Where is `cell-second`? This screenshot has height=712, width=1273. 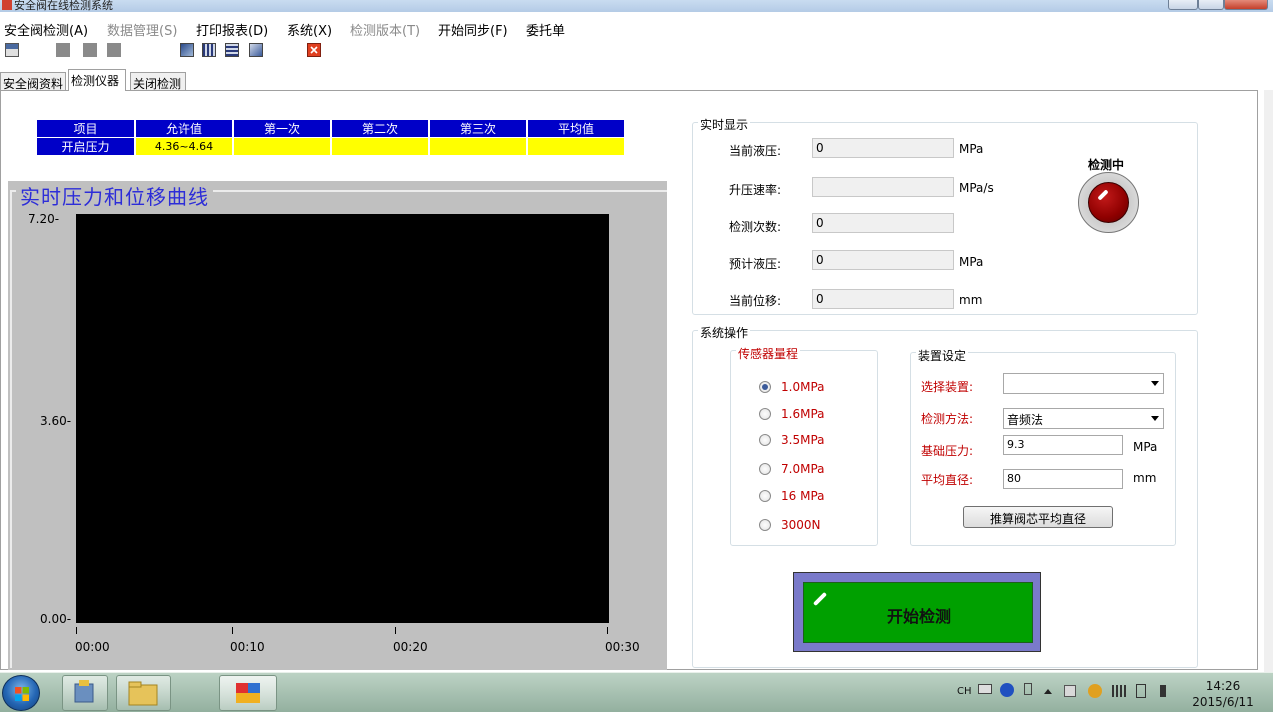 cell-second is located at coordinates (380, 146).